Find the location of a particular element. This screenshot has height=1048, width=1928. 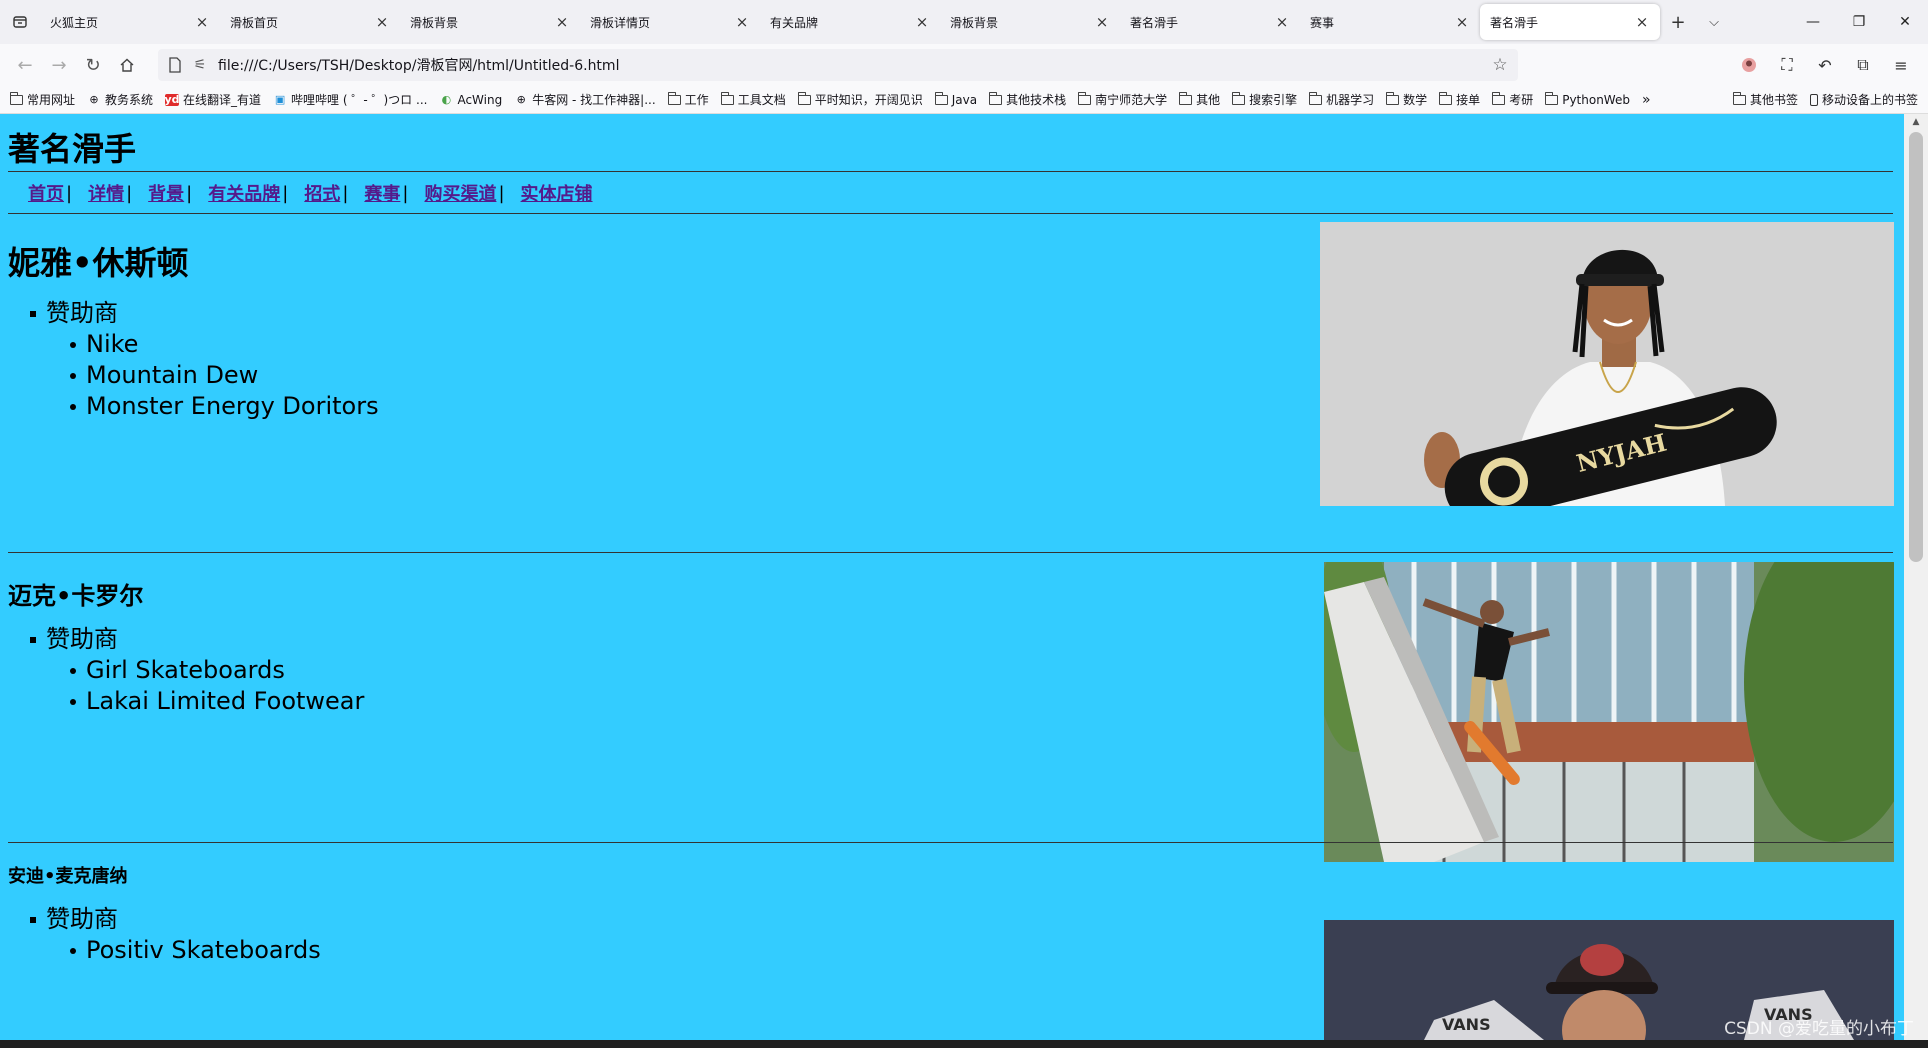

bookmark-item: 搜索引擎 is located at coordinates (1264, 99).